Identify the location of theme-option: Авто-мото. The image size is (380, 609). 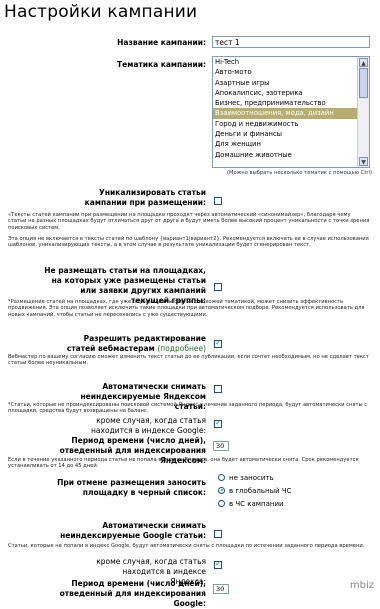
(285, 72).